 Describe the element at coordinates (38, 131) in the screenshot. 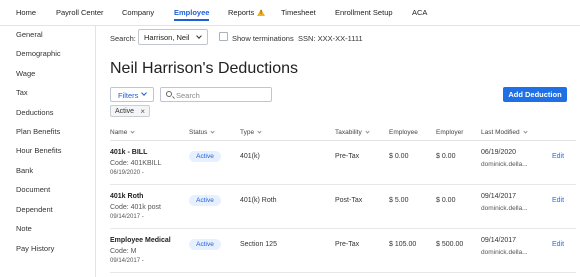

I see `sidebar-item-plan-benefits: Plan Benefits` at that location.